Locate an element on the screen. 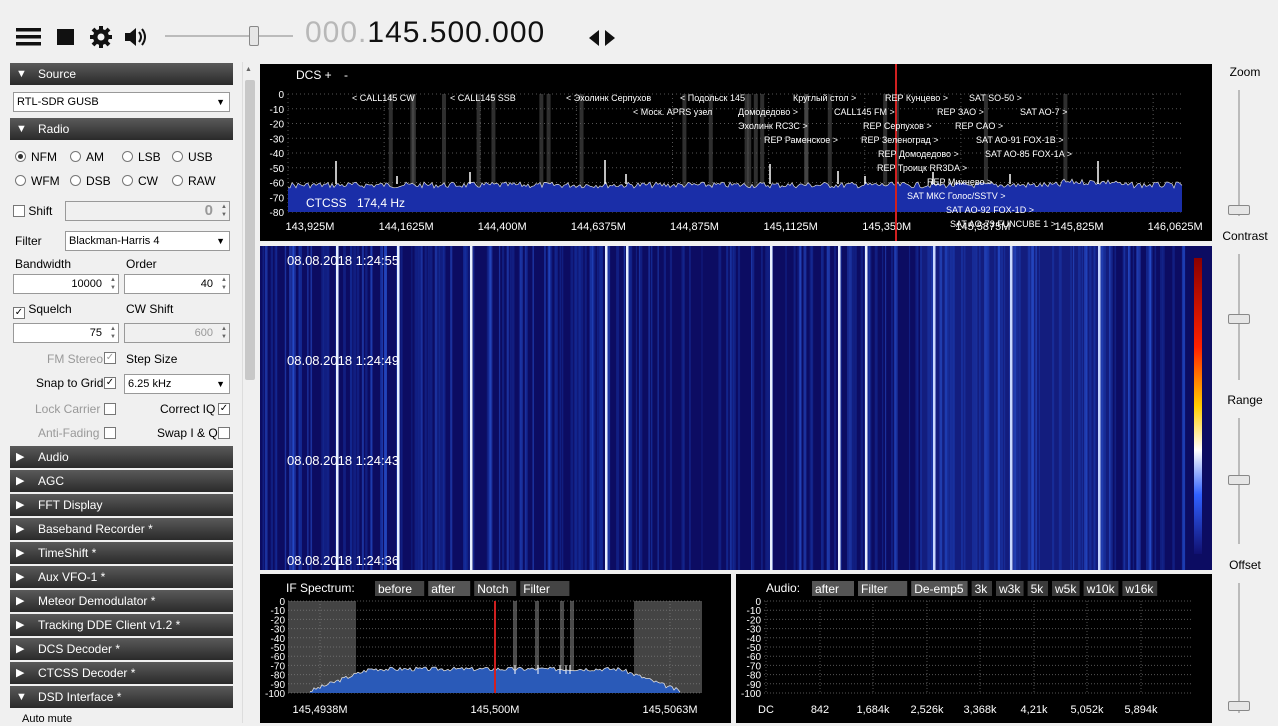 The height and width of the screenshot is (726, 1278). range-slider is located at coordinates (1239, 481).